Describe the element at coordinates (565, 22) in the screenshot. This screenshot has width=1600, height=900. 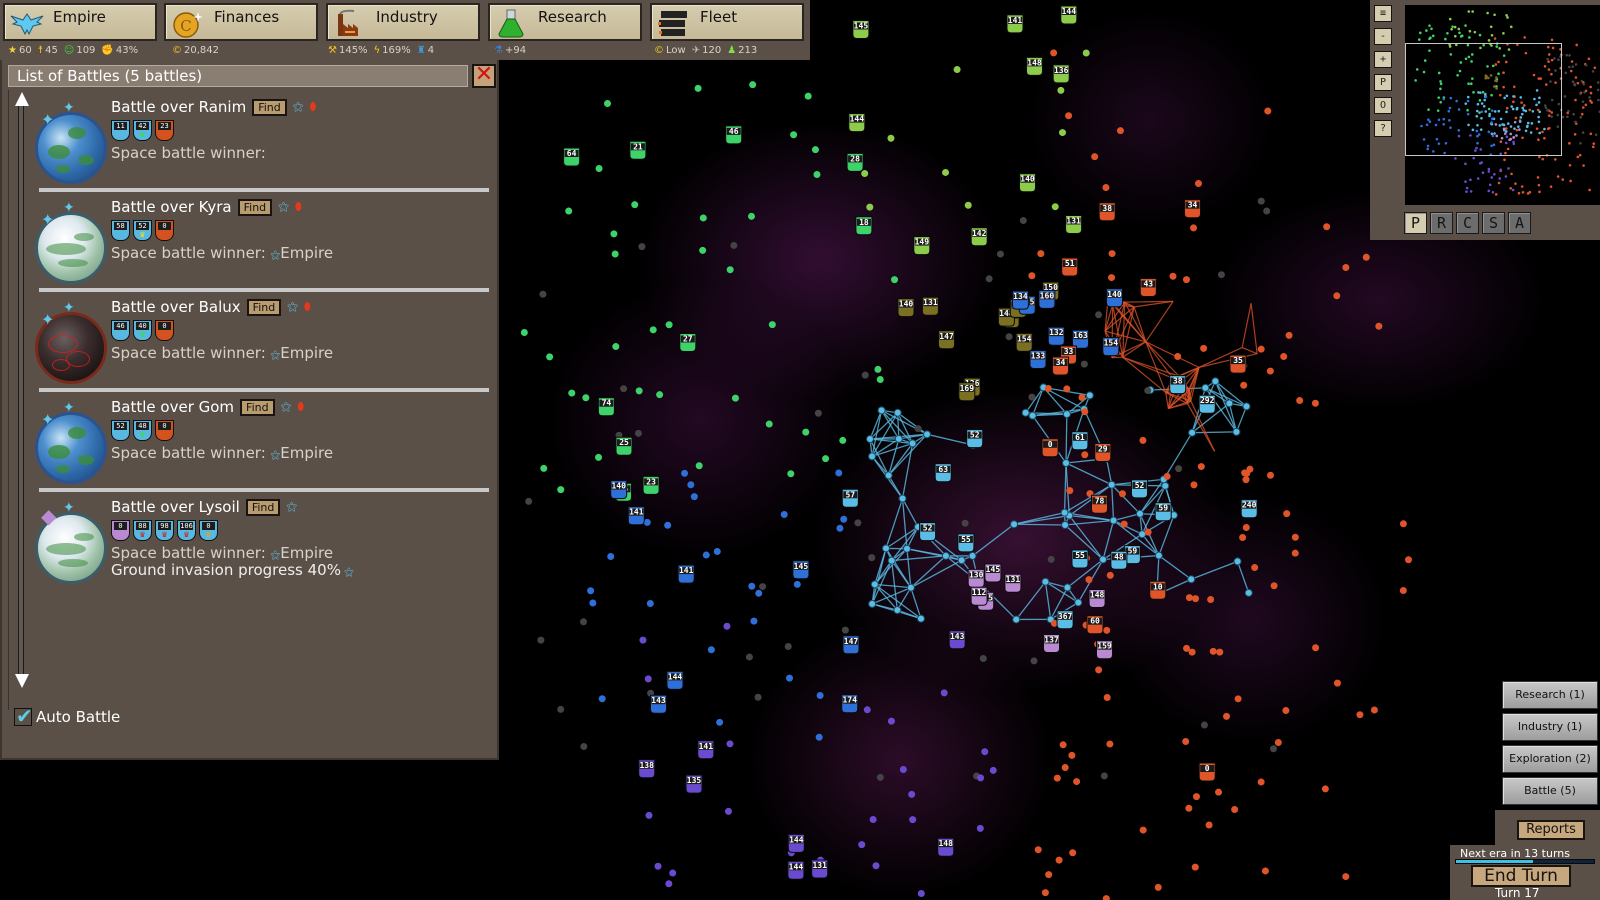
I see `tab-research: Research` at that location.